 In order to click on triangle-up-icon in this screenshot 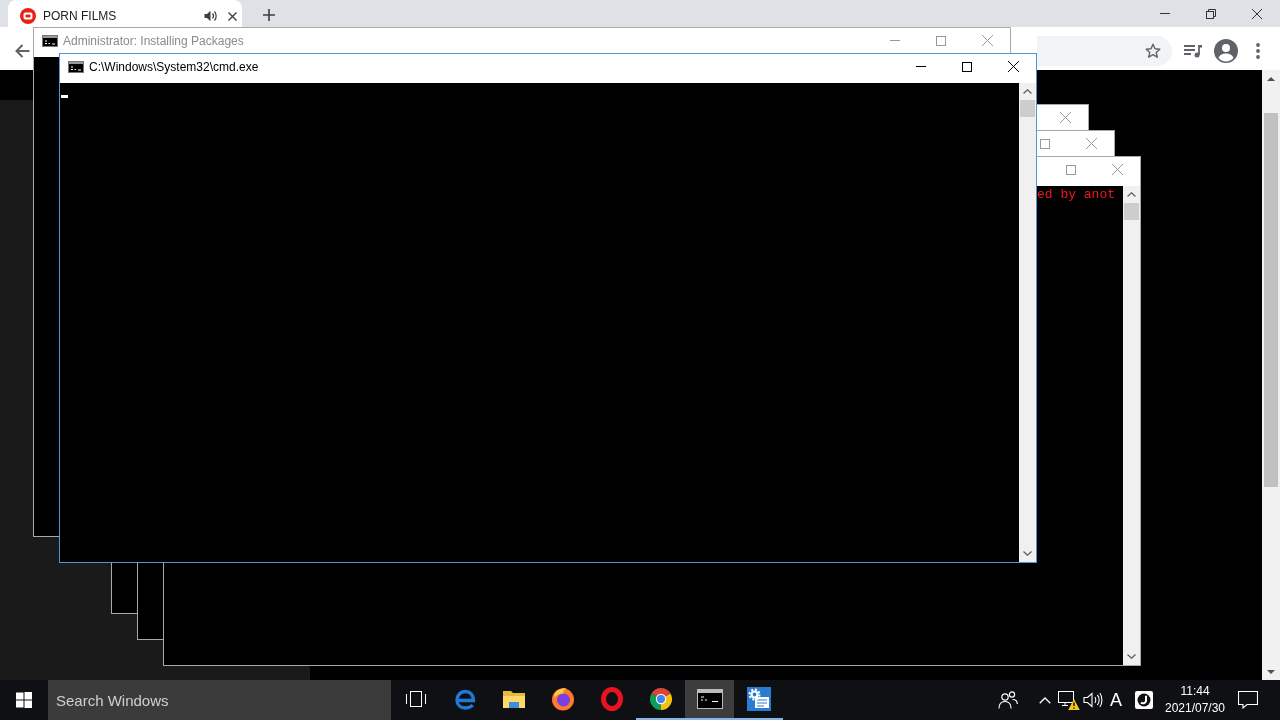, I will do `click(1271, 78)`.